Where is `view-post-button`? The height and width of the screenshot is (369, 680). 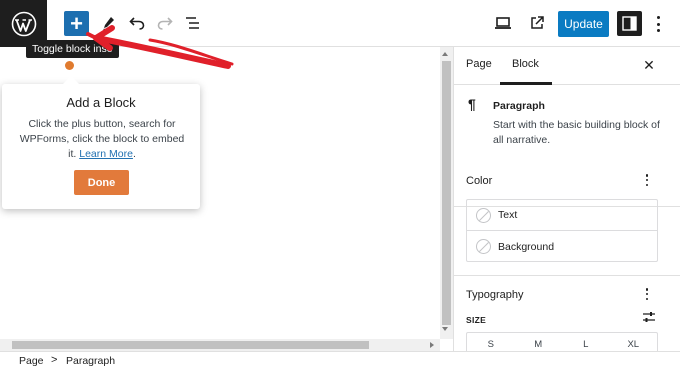
view-post-button is located at coordinates (537, 23).